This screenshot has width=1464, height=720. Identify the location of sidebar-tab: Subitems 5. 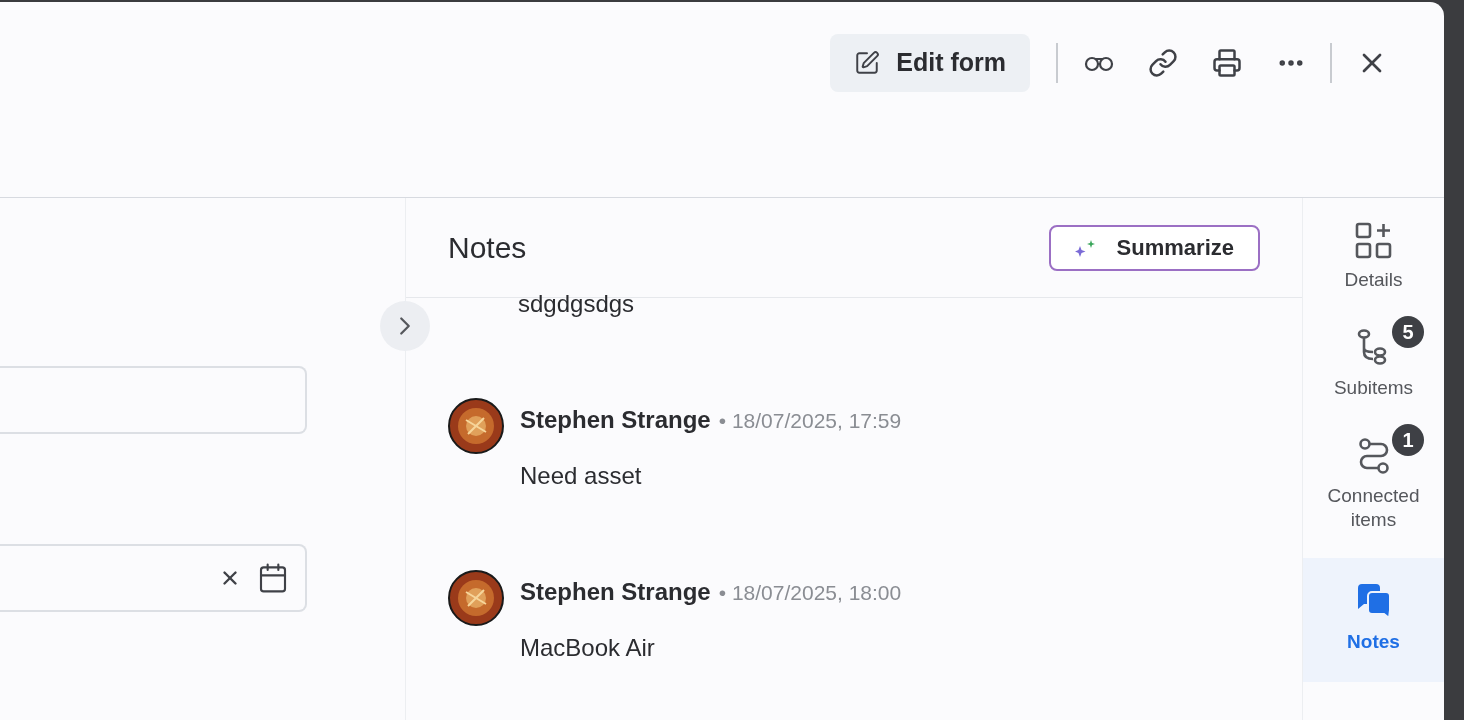
(1373, 358).